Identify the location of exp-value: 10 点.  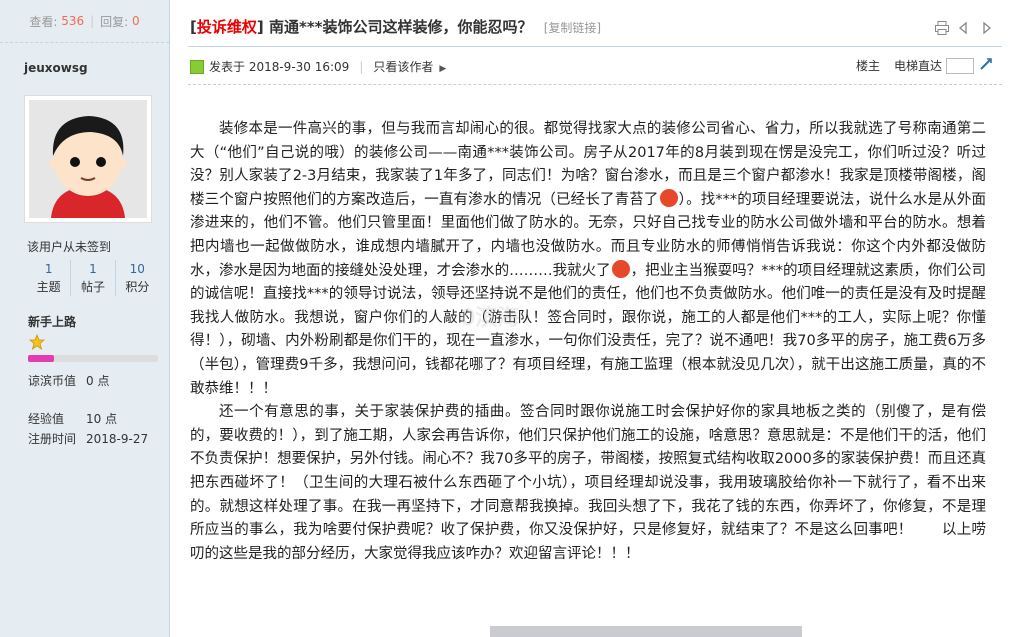
(102, 419).